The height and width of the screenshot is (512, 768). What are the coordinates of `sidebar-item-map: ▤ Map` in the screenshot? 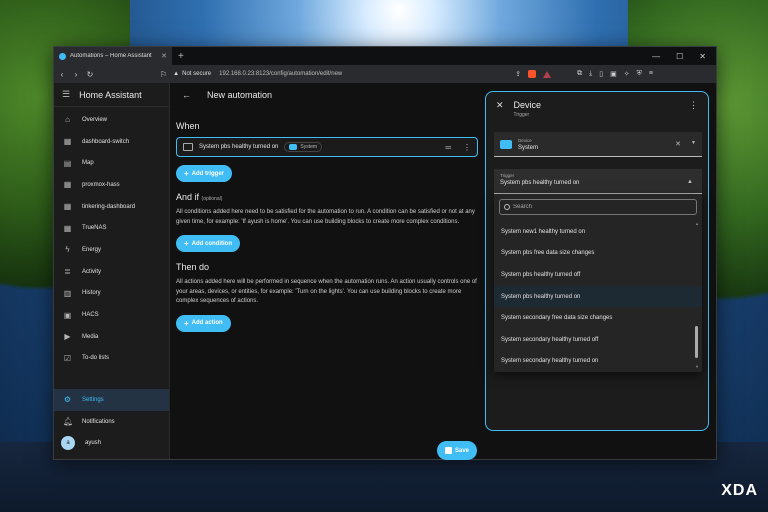 It's located at (111, 163).